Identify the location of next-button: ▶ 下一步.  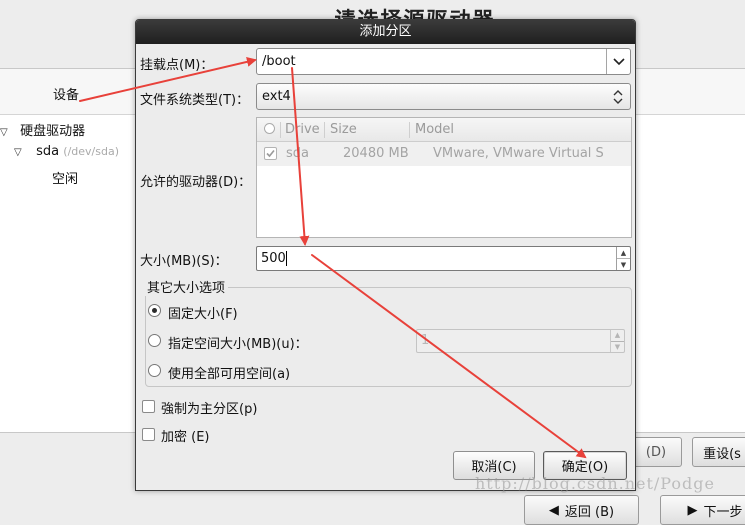
(702, 510).